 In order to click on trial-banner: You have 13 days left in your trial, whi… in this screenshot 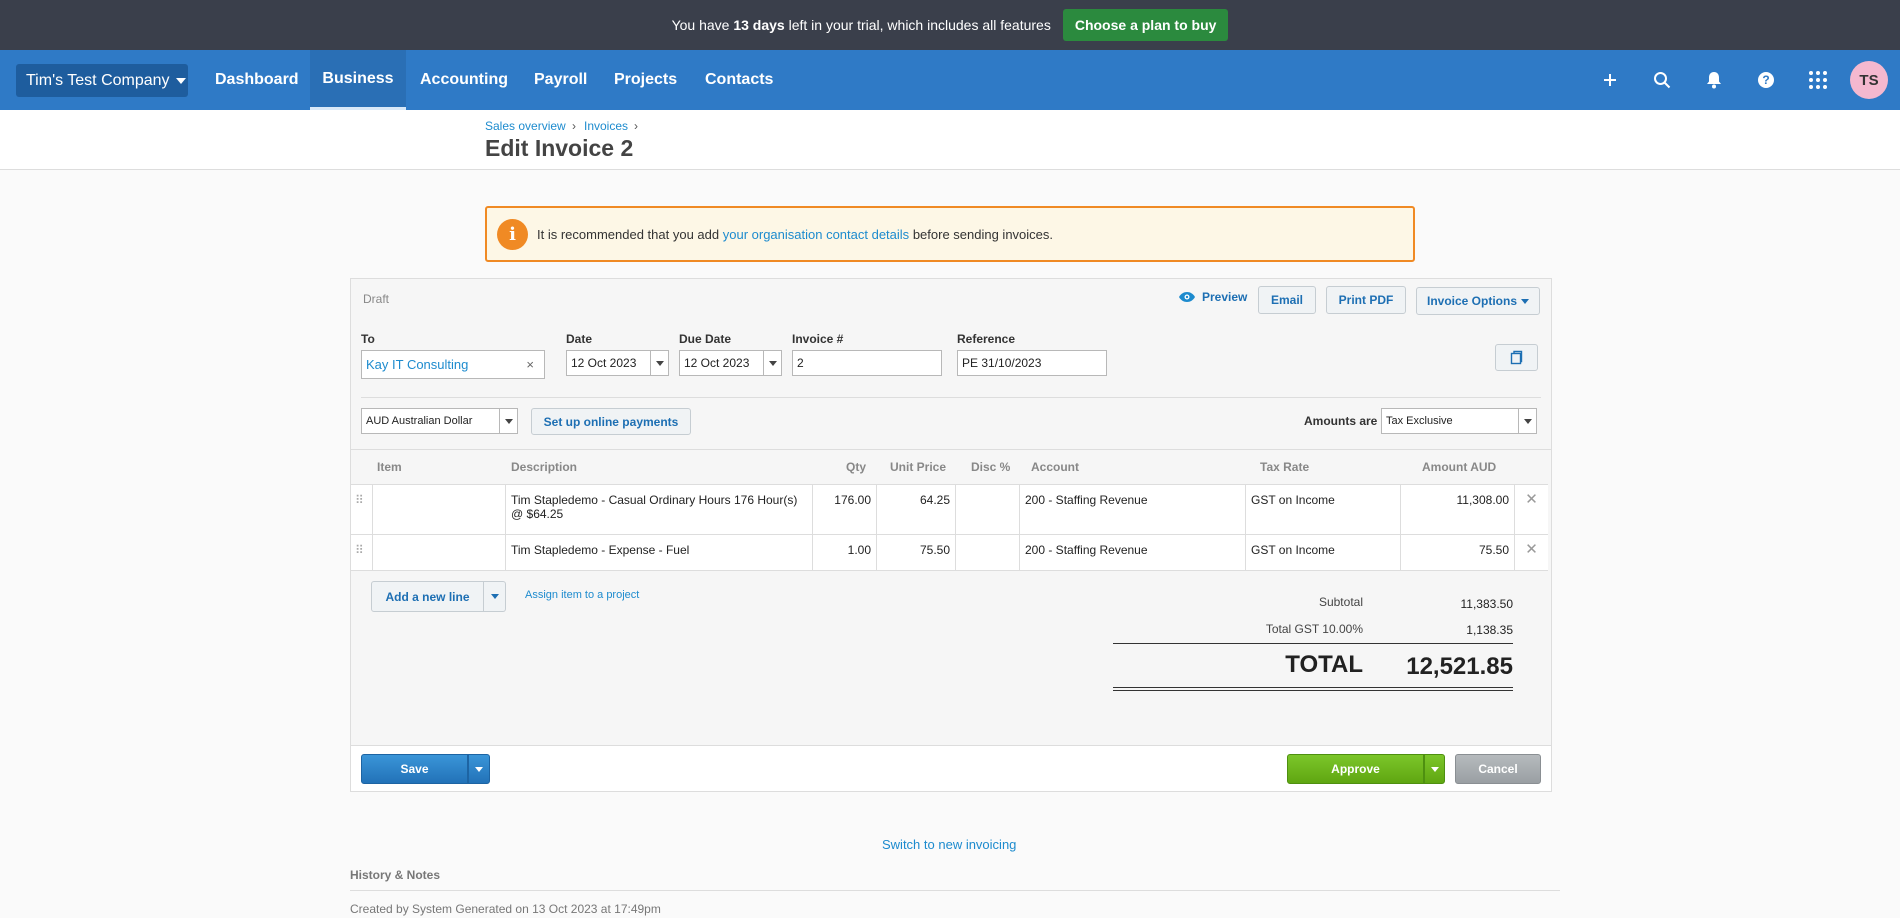, I will do `click(950, 25)`.